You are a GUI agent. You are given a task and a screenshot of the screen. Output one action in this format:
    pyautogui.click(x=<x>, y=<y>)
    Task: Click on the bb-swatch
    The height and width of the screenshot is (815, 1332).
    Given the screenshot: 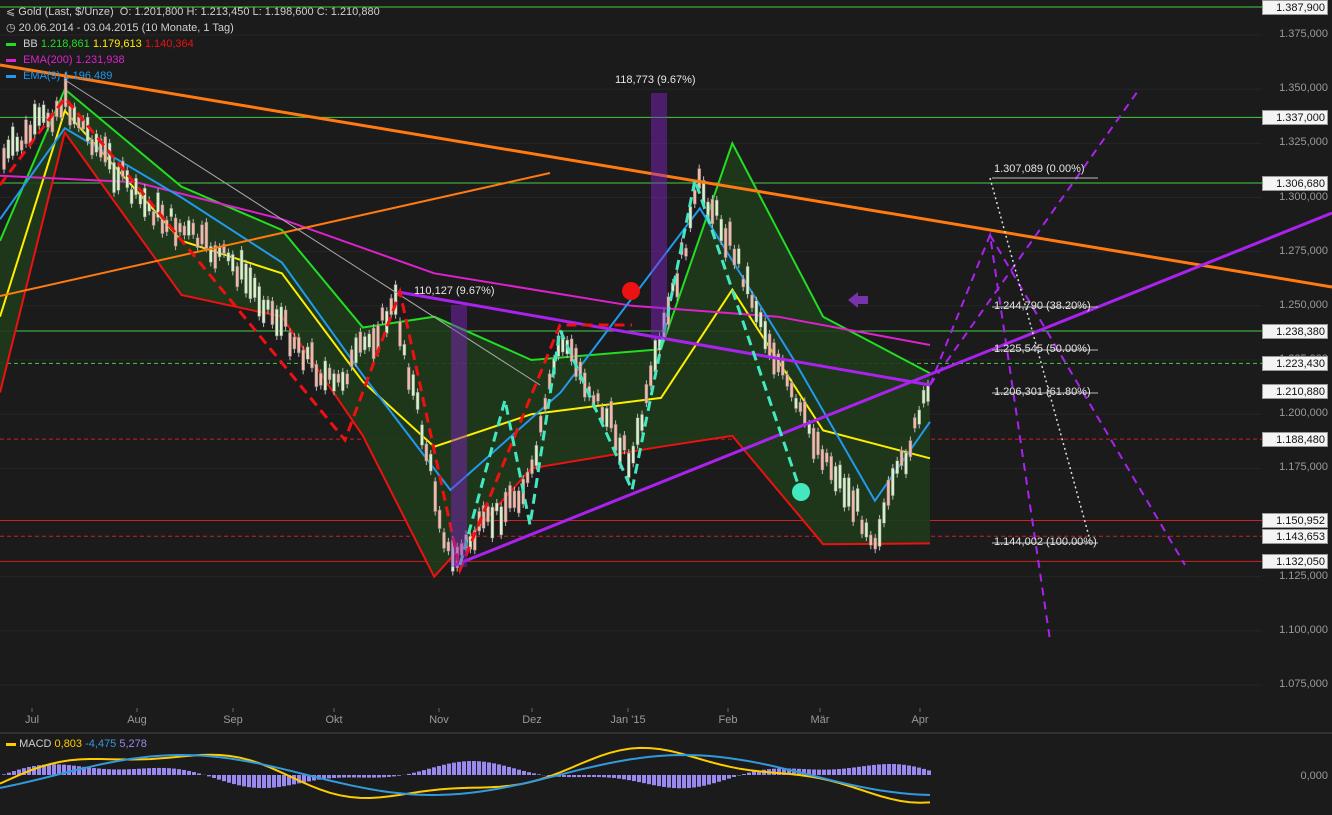 What is the action you would take?
    pyautogui.click(x=11, y=44)
    